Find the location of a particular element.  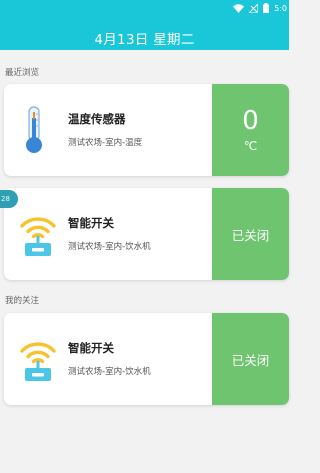

device-name: 温度传感器 is located at coordinates (97, 119).